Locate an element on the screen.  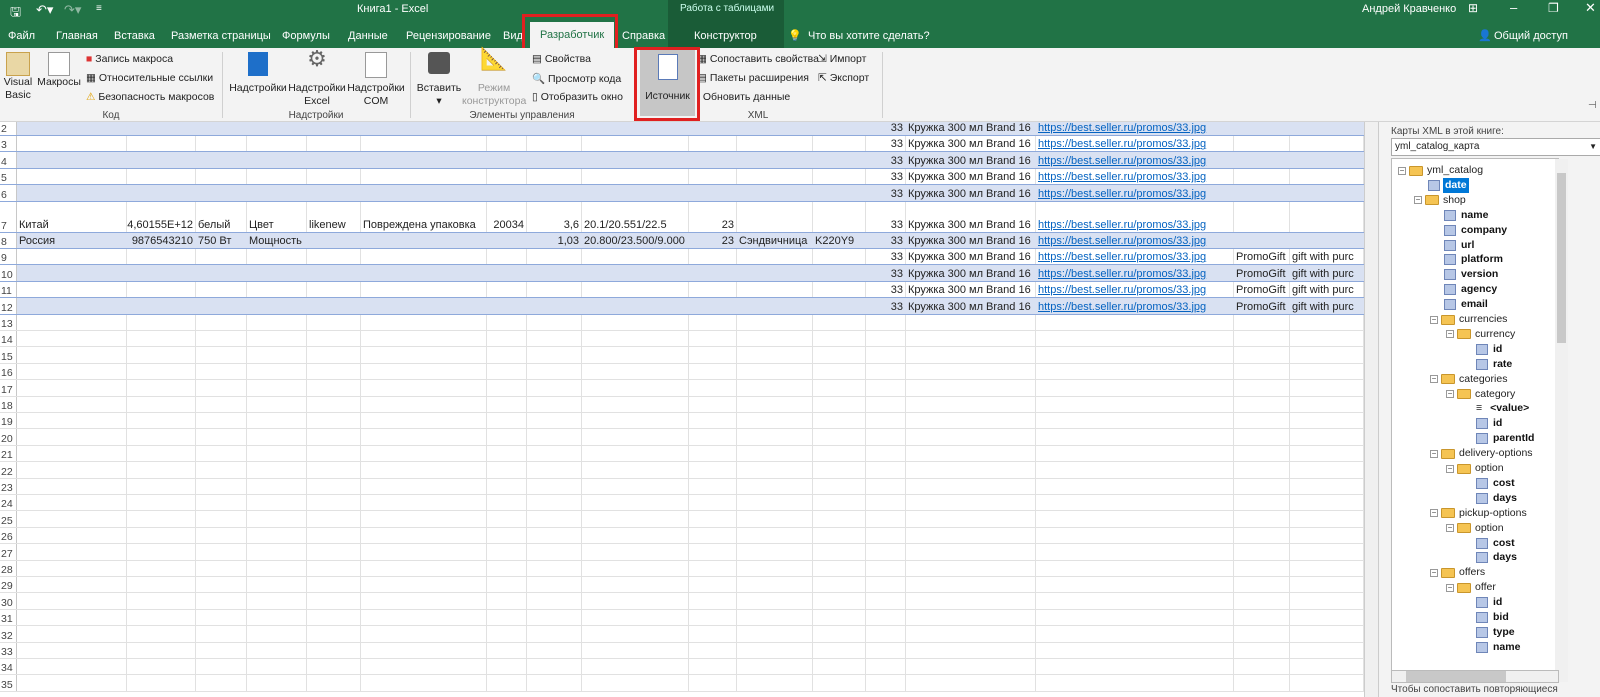
url-link: https://best.seller.ru/promos/33.jpg is located at coordinates (1122, 257).